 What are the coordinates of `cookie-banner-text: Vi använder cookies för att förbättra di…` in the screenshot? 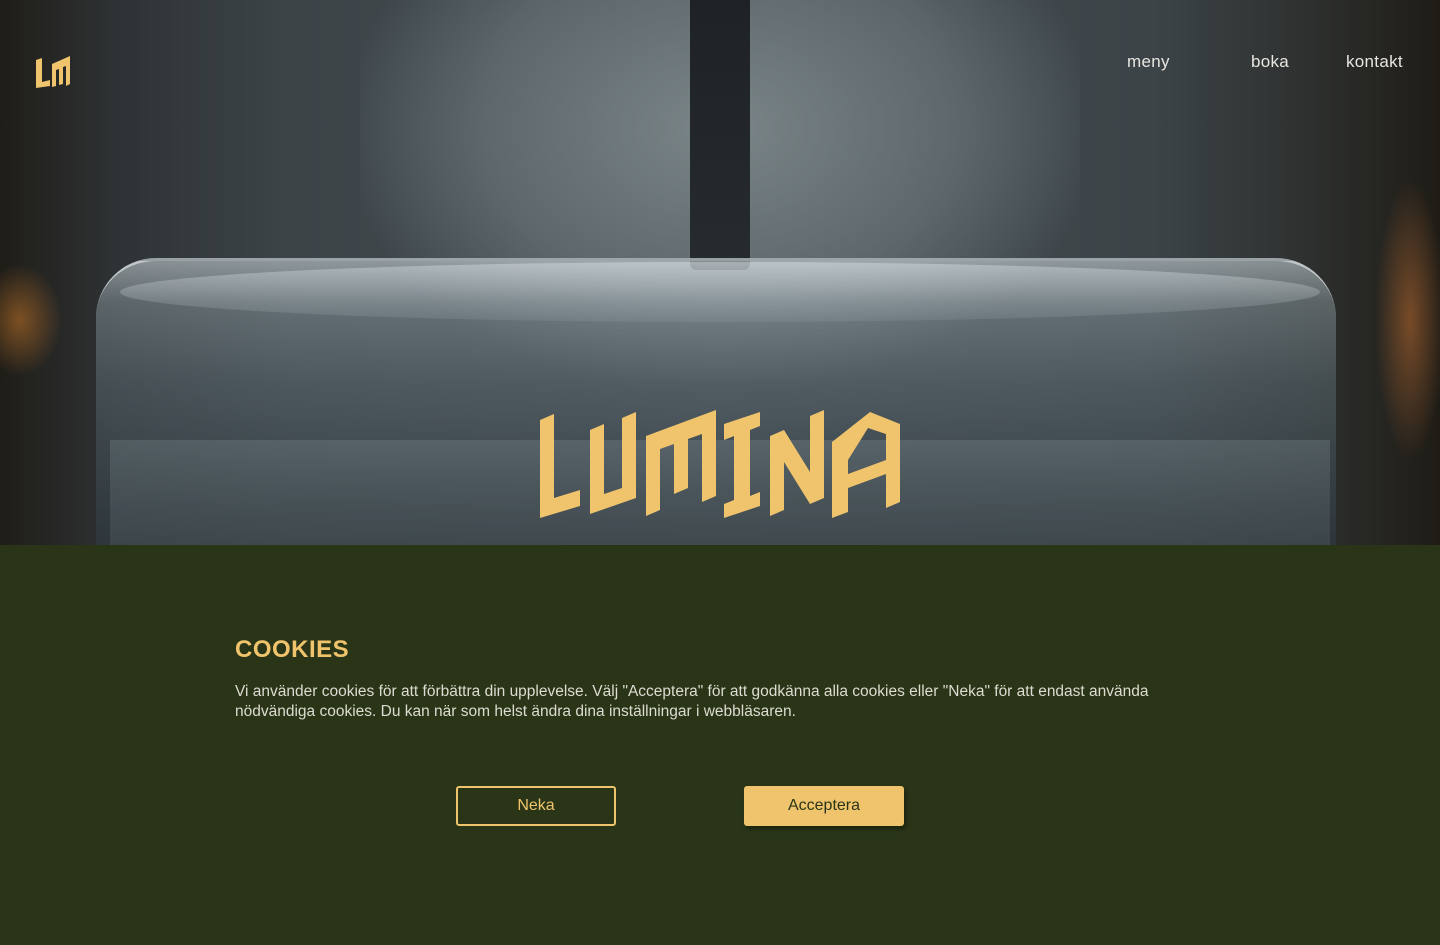 It's located at (692, 701).